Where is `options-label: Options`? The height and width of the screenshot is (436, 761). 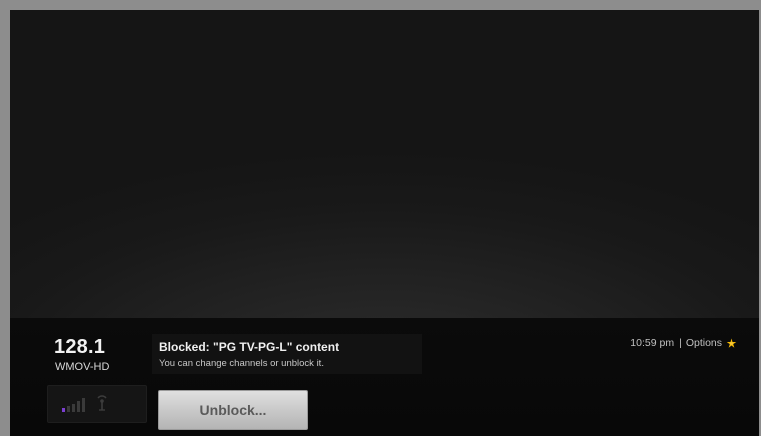
options-label: Options is located at coordinates (704, 343).